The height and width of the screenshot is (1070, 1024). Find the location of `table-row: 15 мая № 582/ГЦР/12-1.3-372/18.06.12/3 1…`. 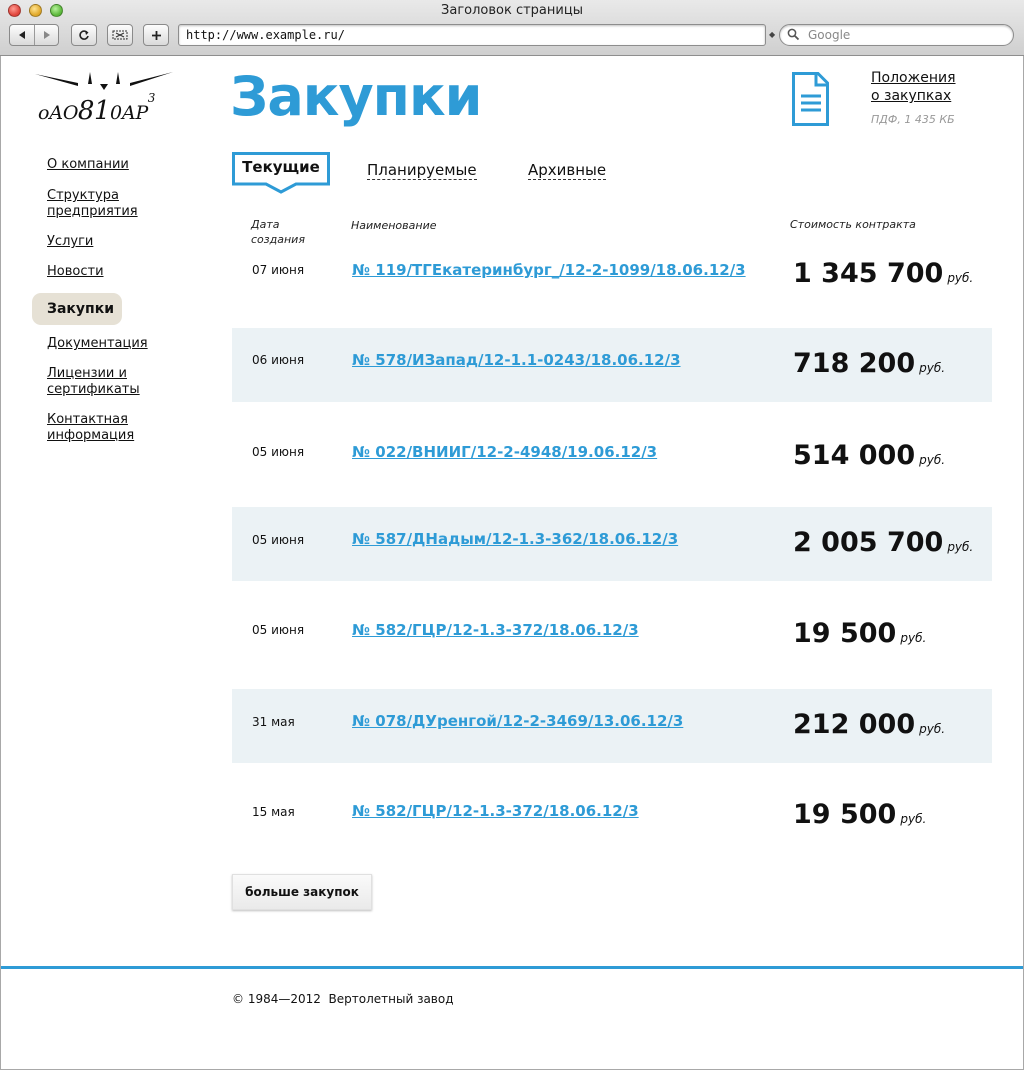

table-row: 15 мая № 582/ГЦР/12-1.3-372/18.06.12/3 1… is located at coordinates (612, 816).